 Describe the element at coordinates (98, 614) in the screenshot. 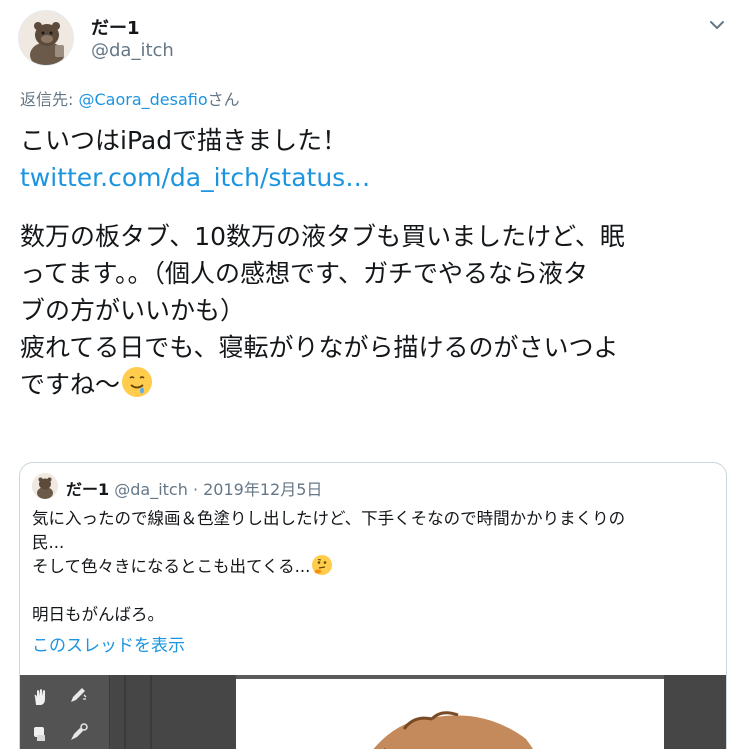

I see `quoted-line: 明日もがんばろ。` at that location.